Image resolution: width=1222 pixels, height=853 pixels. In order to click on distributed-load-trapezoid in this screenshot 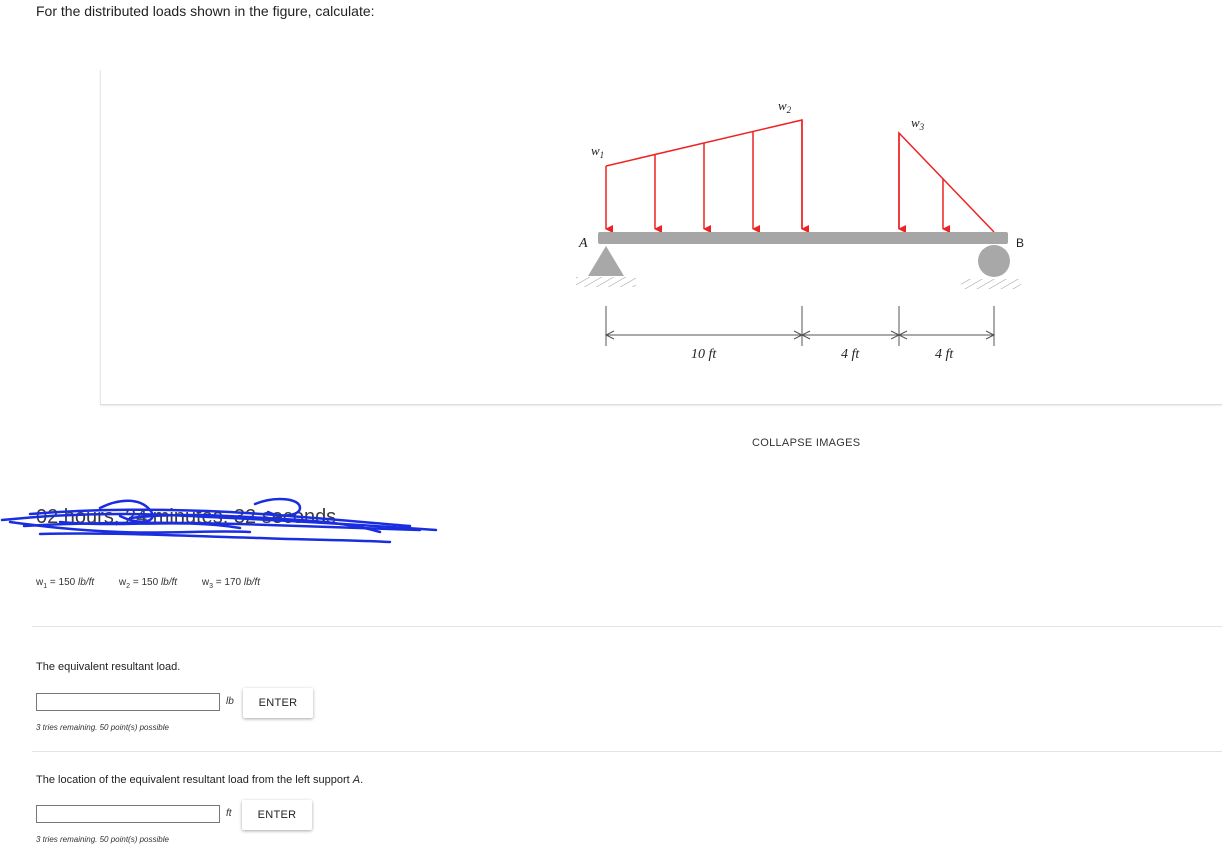, I will do `click(707, 176)`.